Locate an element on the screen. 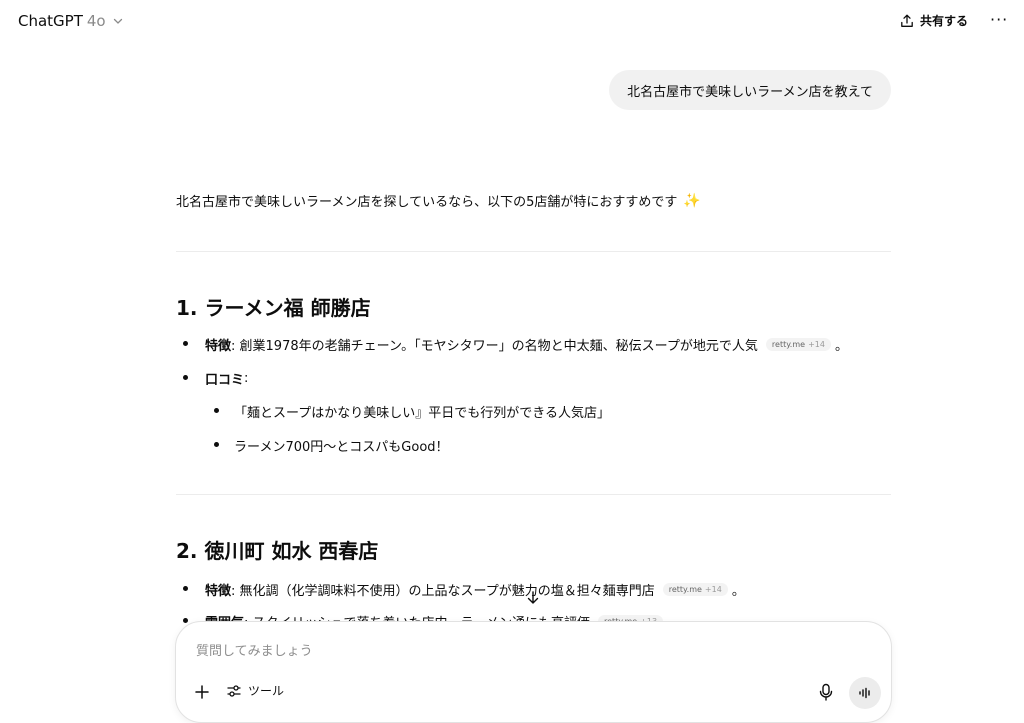 Image resolution: width=1024 pixels, height=723 pixels. chevron-down-icon is located at coordinates (117, 21).